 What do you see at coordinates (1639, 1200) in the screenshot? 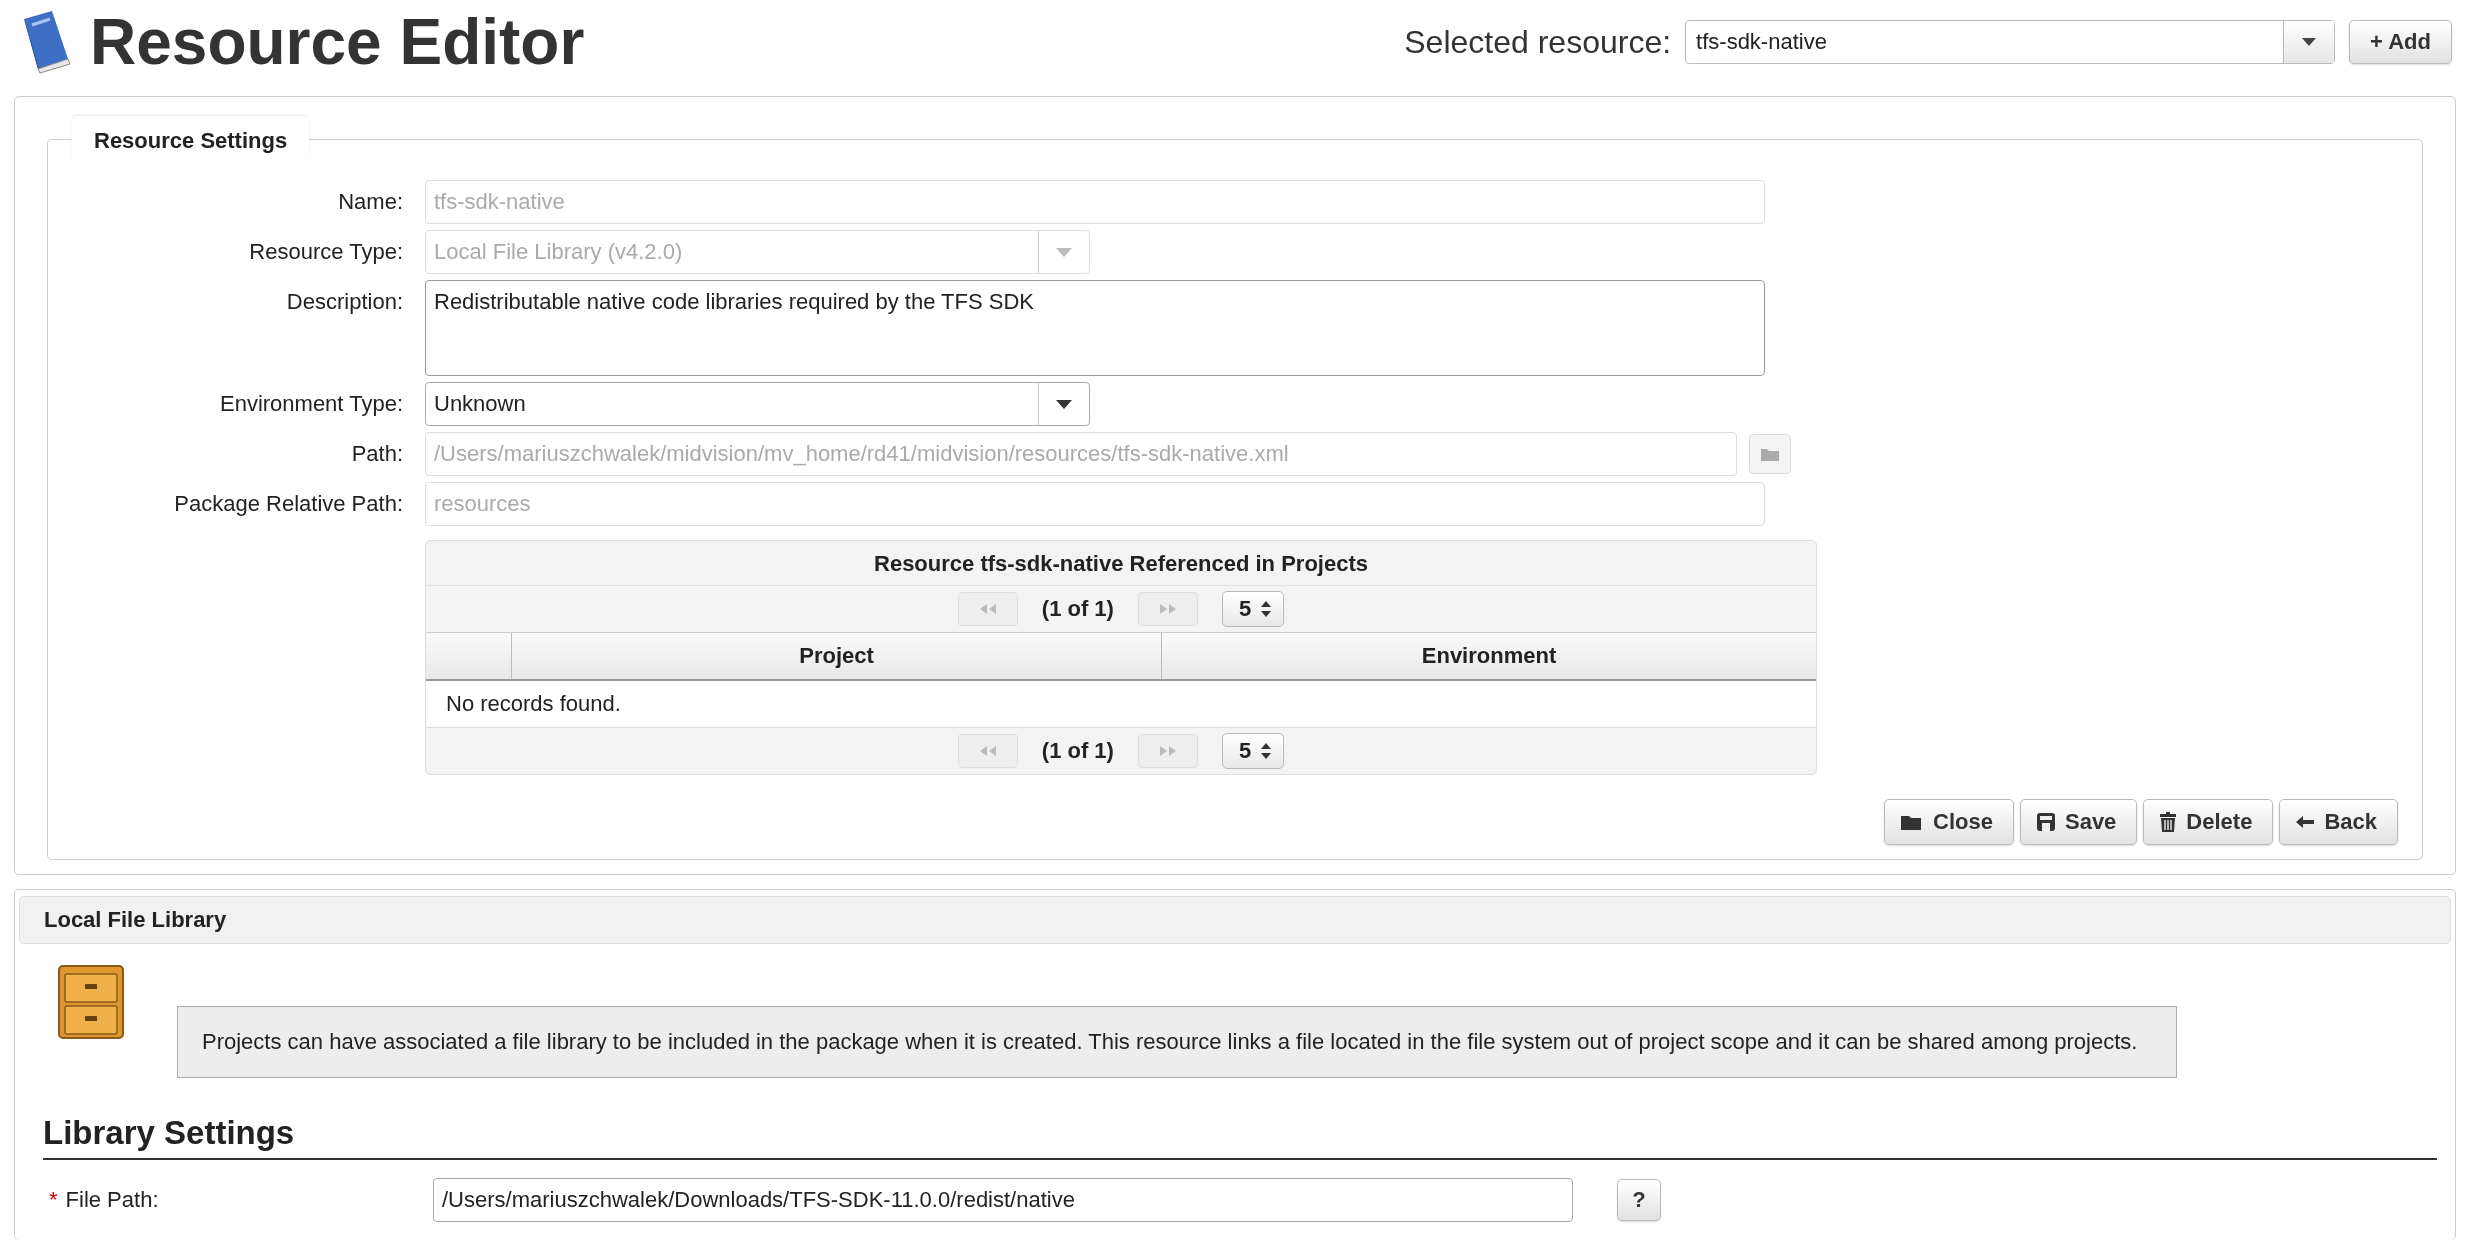
I see `help-button: ?` at bounding box center [1639, 1200].